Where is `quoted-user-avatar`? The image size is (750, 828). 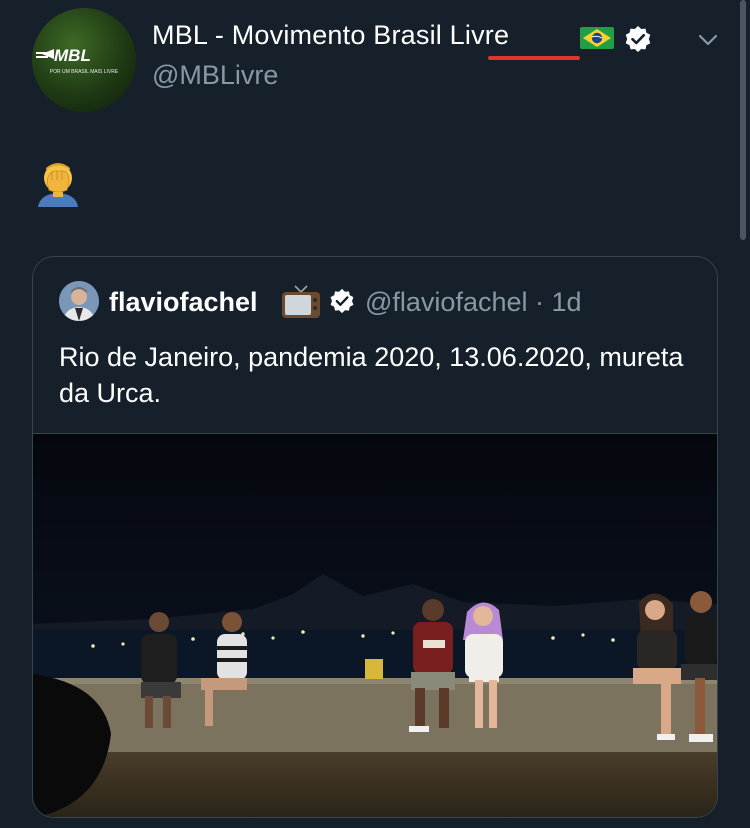 quoted-user-avatar is located at coordinates (79, 301).